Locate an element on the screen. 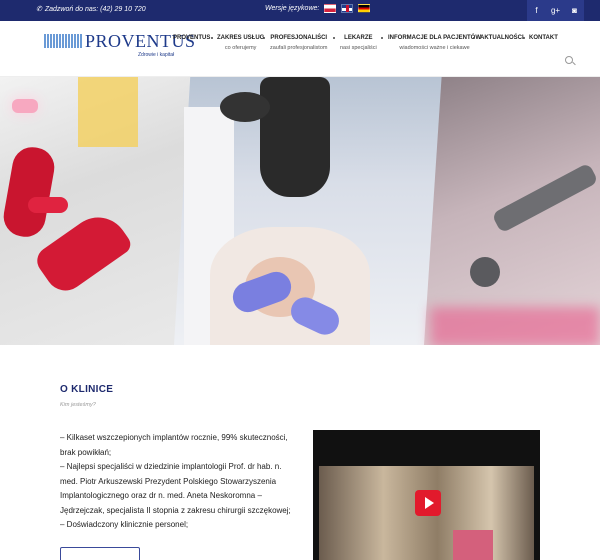  phone-icon: ✆ is located at coordinates (39, 9).